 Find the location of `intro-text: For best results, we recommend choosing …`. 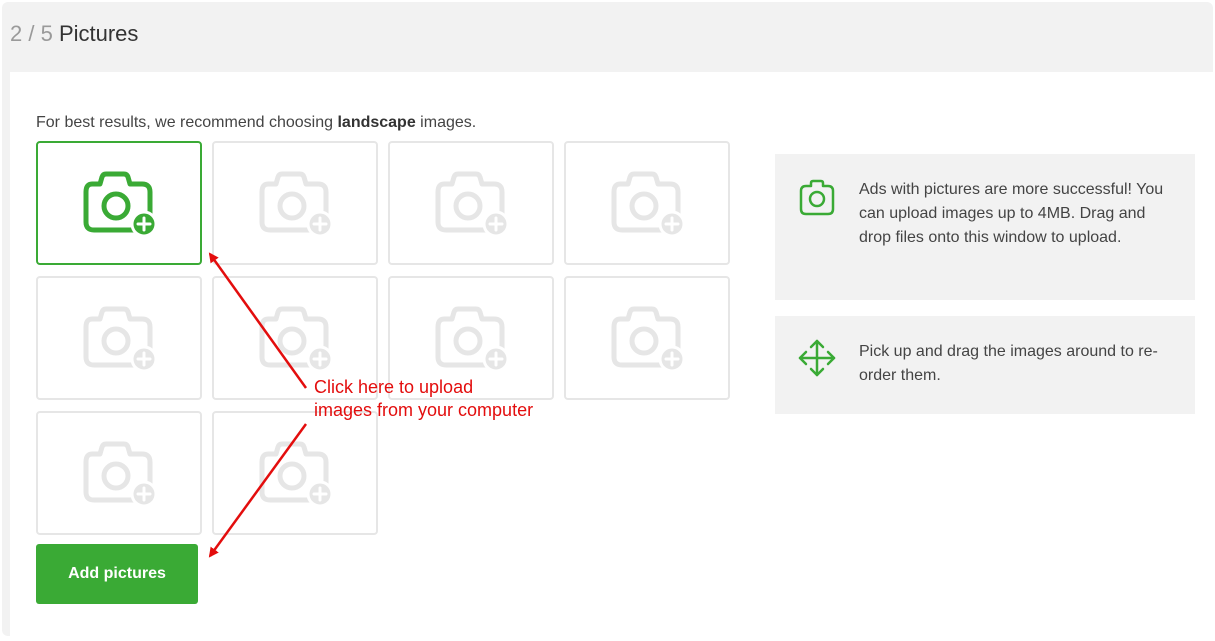

intro-text: For best results, we recommend choosing … is located at coordinates (256, 123).